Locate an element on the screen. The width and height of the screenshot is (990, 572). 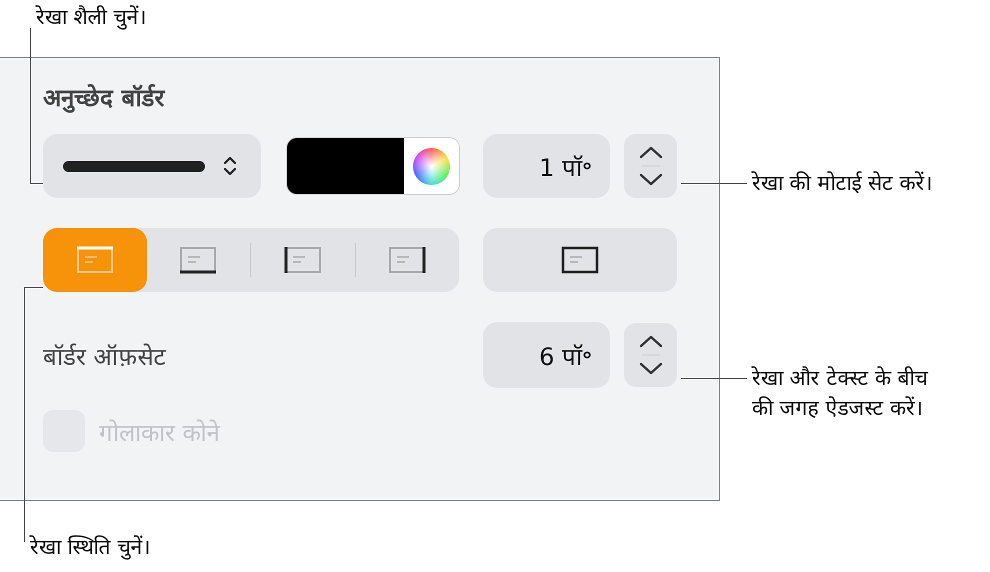
offset-field: 6 पॉ॰ is located at coordinates (546, 355).